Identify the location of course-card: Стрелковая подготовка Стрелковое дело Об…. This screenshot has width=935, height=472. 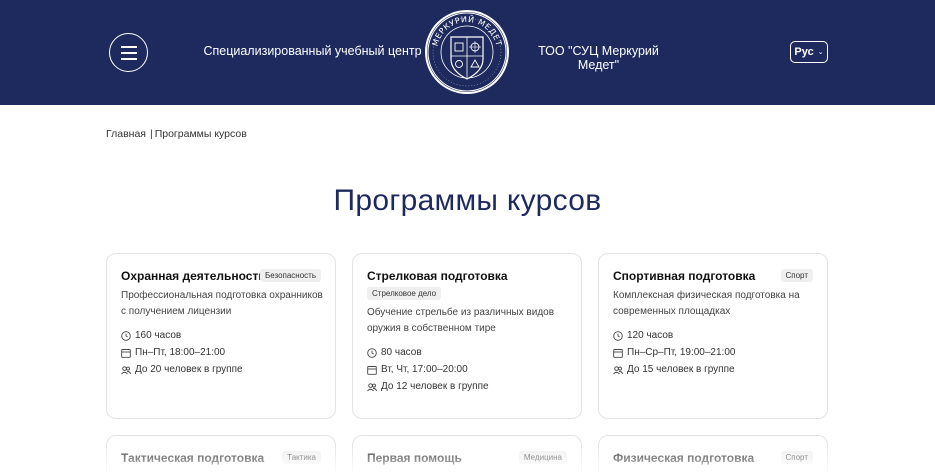
(467, 336).